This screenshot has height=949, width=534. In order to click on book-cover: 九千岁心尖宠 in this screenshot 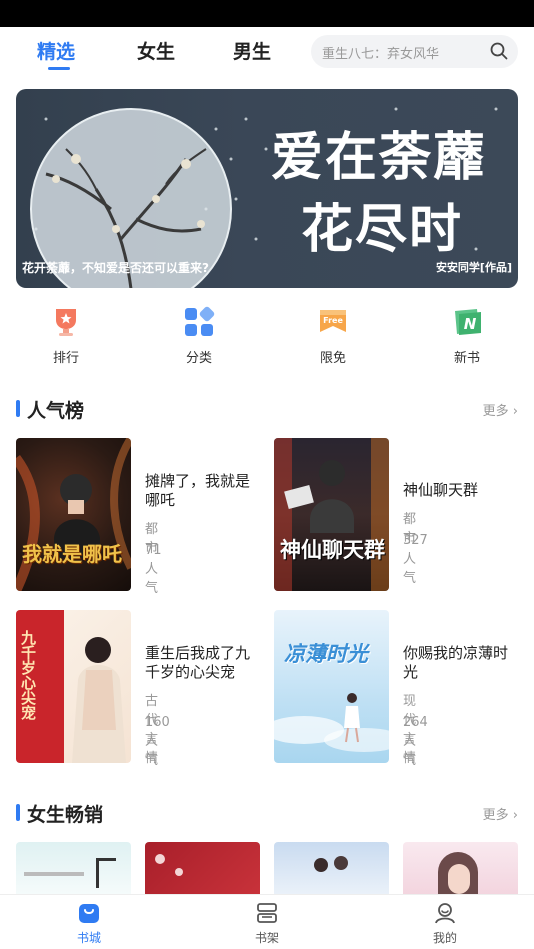, I will do `click(73, 686)`.